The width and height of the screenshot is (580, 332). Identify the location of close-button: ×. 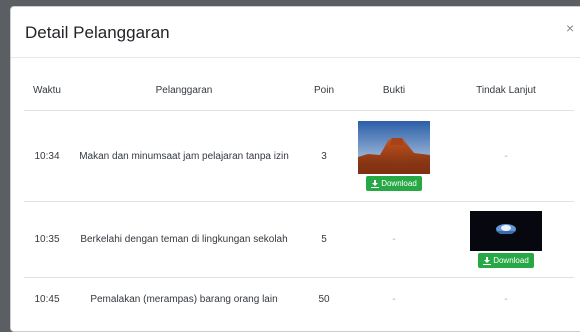
(573, 28).